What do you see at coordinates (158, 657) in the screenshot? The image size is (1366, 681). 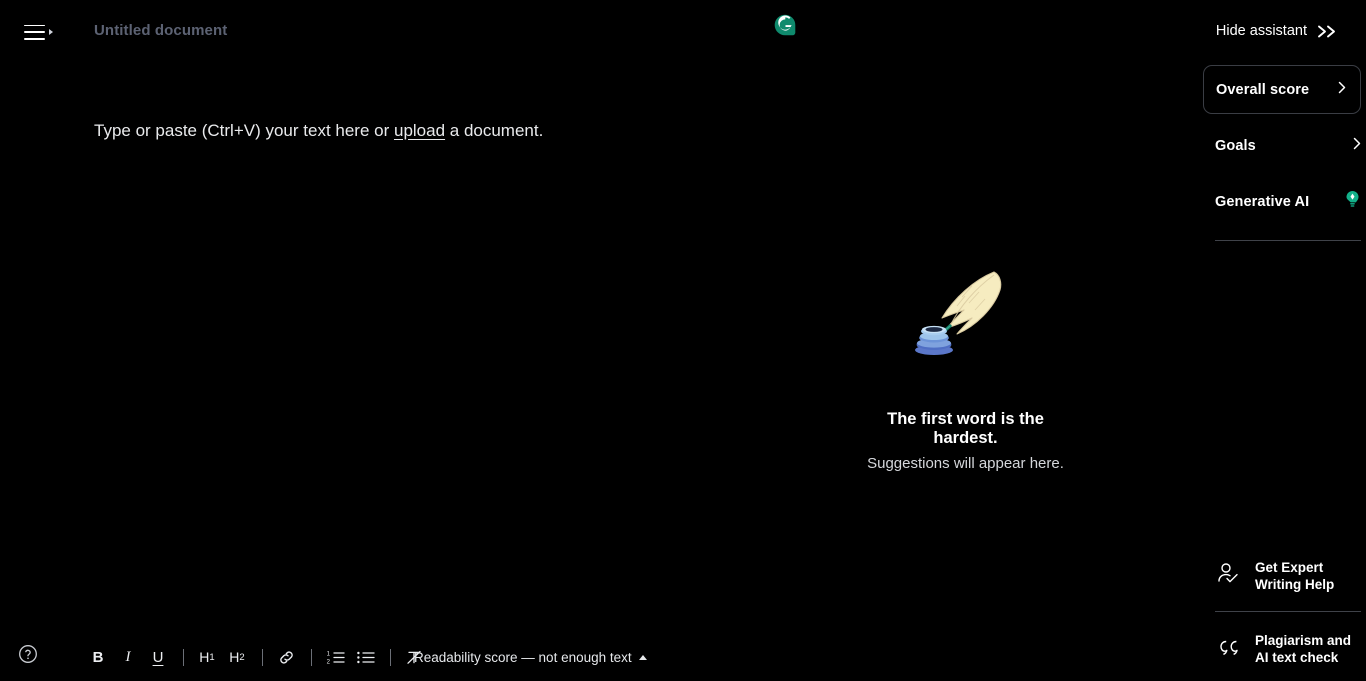 I see `underline-button: U` at bounding box center [158, 657].